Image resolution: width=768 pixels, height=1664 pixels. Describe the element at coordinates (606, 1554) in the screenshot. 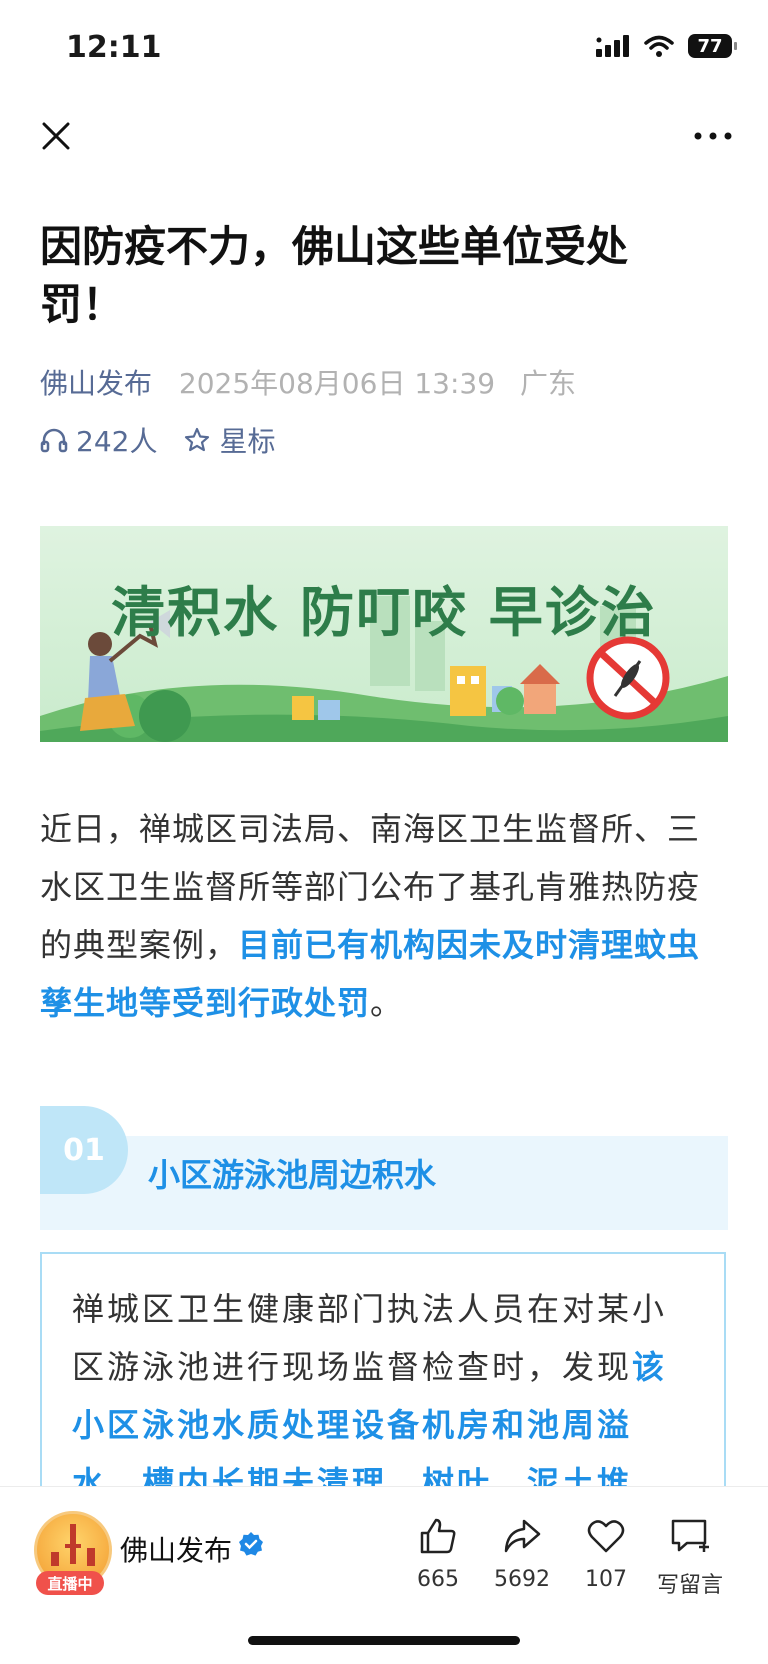

I see `favorite-button: 107` at that location.